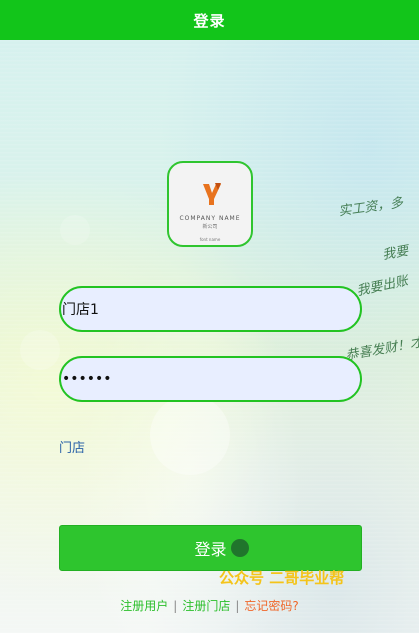 The width and height of the screenshot is (419, 633). Describe the element at coordinates (282, 578) in the screenshot. I see `watermark-text: 公众号 二哥毕业帮` at that location.